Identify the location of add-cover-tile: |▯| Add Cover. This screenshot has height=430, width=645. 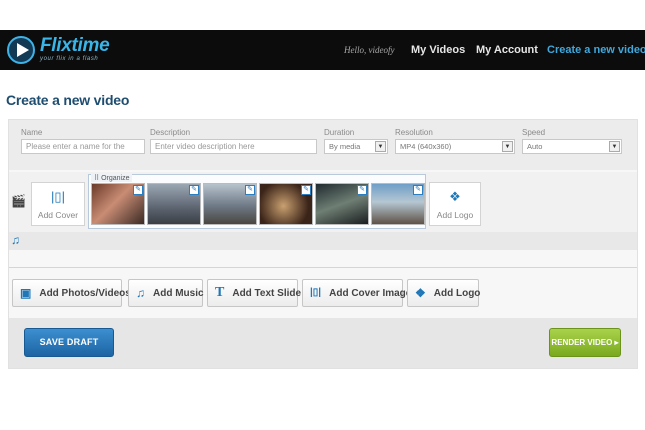
(58, 204).